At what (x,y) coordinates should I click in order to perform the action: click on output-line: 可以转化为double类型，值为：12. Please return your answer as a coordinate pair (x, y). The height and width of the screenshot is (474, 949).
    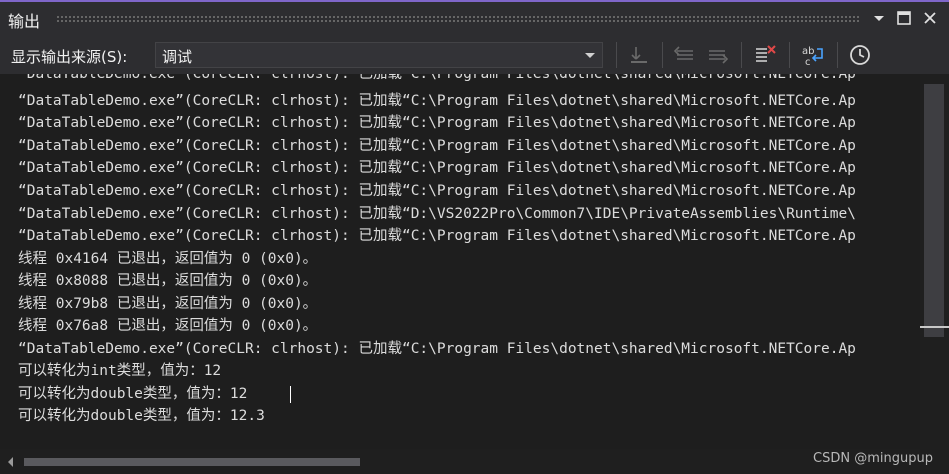
    Looking at the image, I should click on (133, 394).